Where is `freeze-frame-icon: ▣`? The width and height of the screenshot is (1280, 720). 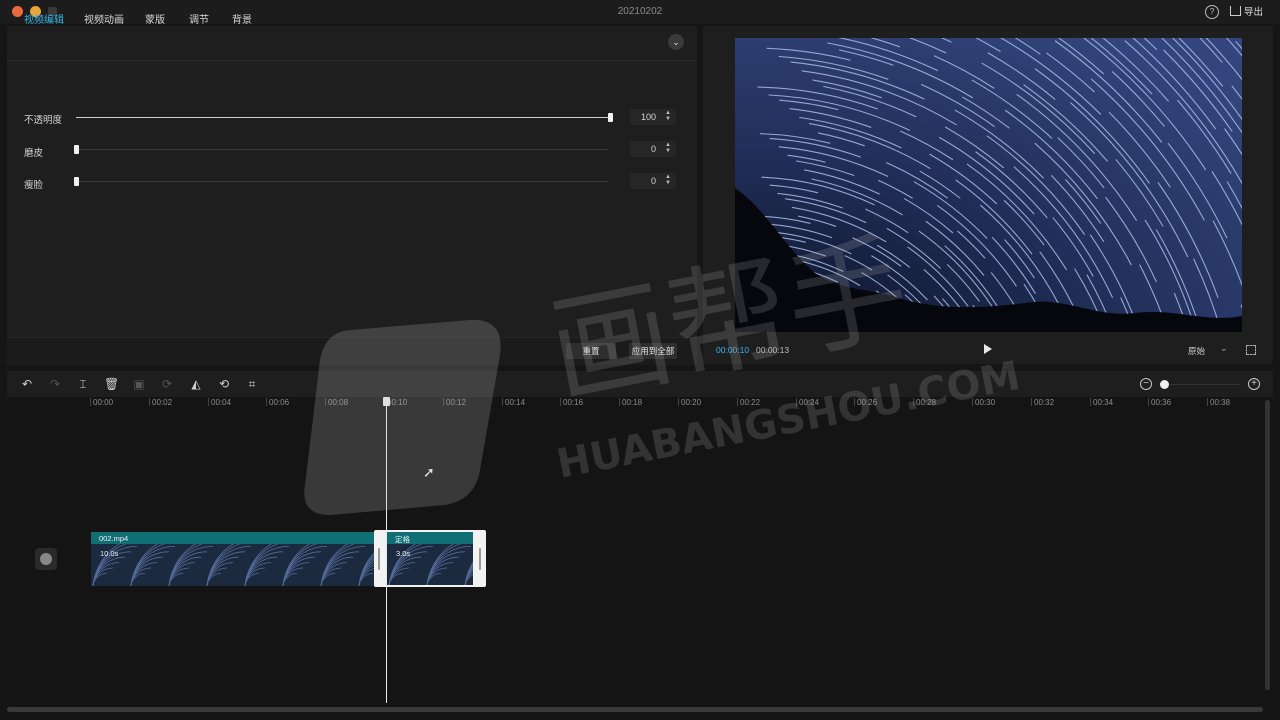 freeze-frame-icon: ▣ is located at coordinates (139, 384).